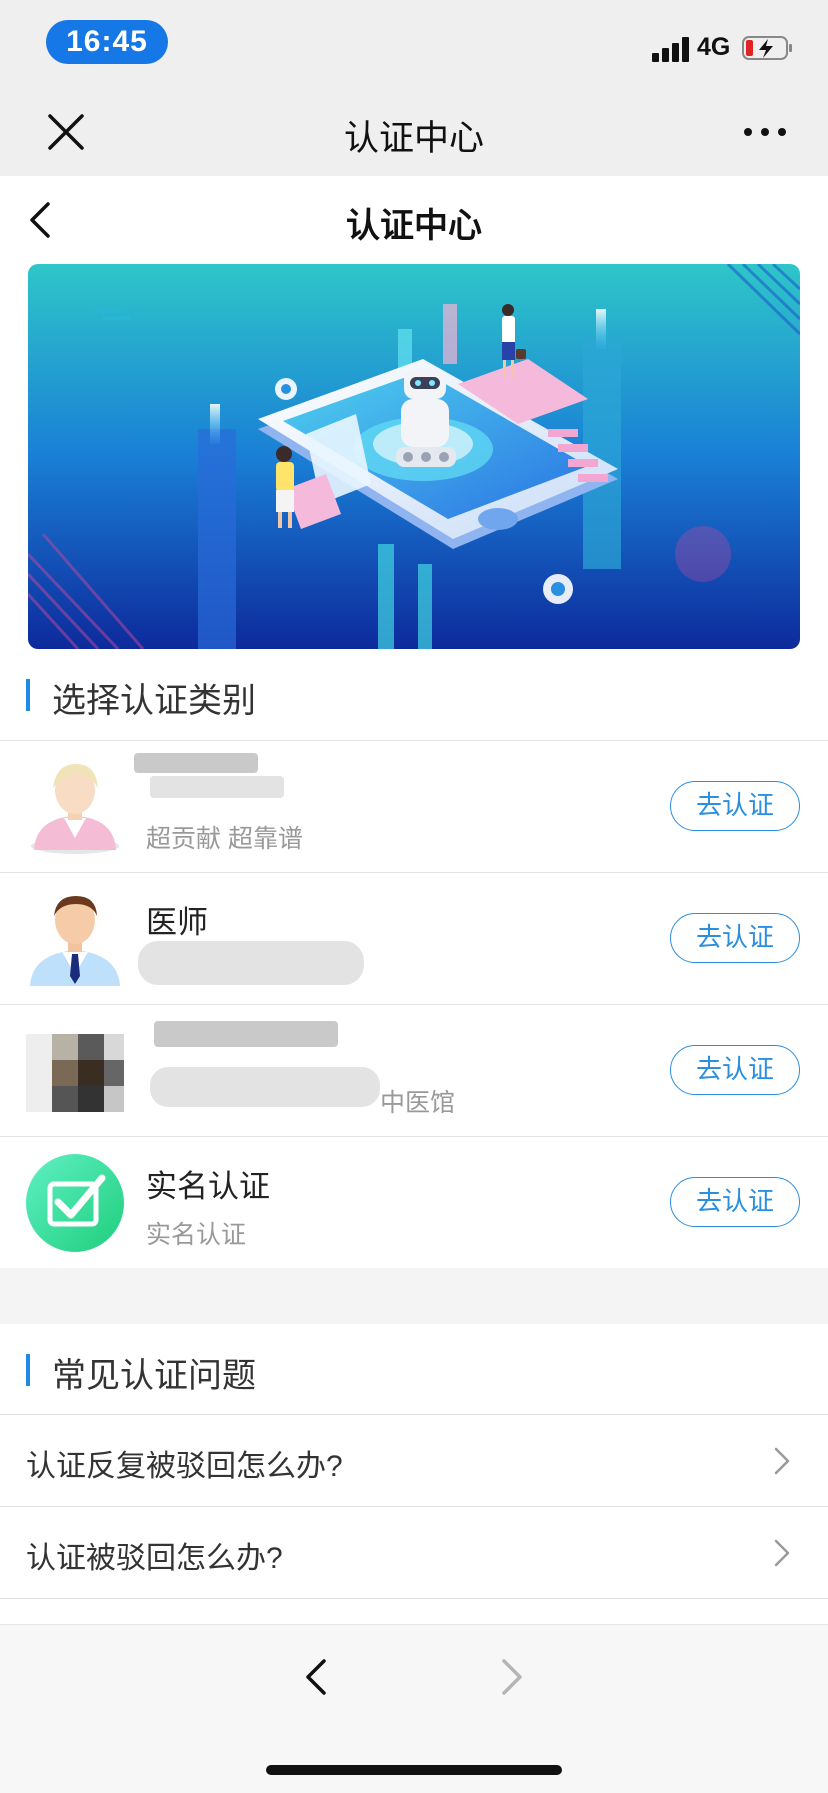  What do you see at coordinates (714, 47) in the screenshot?
I see `network-type: 4G` at bounding box center [714, 47].